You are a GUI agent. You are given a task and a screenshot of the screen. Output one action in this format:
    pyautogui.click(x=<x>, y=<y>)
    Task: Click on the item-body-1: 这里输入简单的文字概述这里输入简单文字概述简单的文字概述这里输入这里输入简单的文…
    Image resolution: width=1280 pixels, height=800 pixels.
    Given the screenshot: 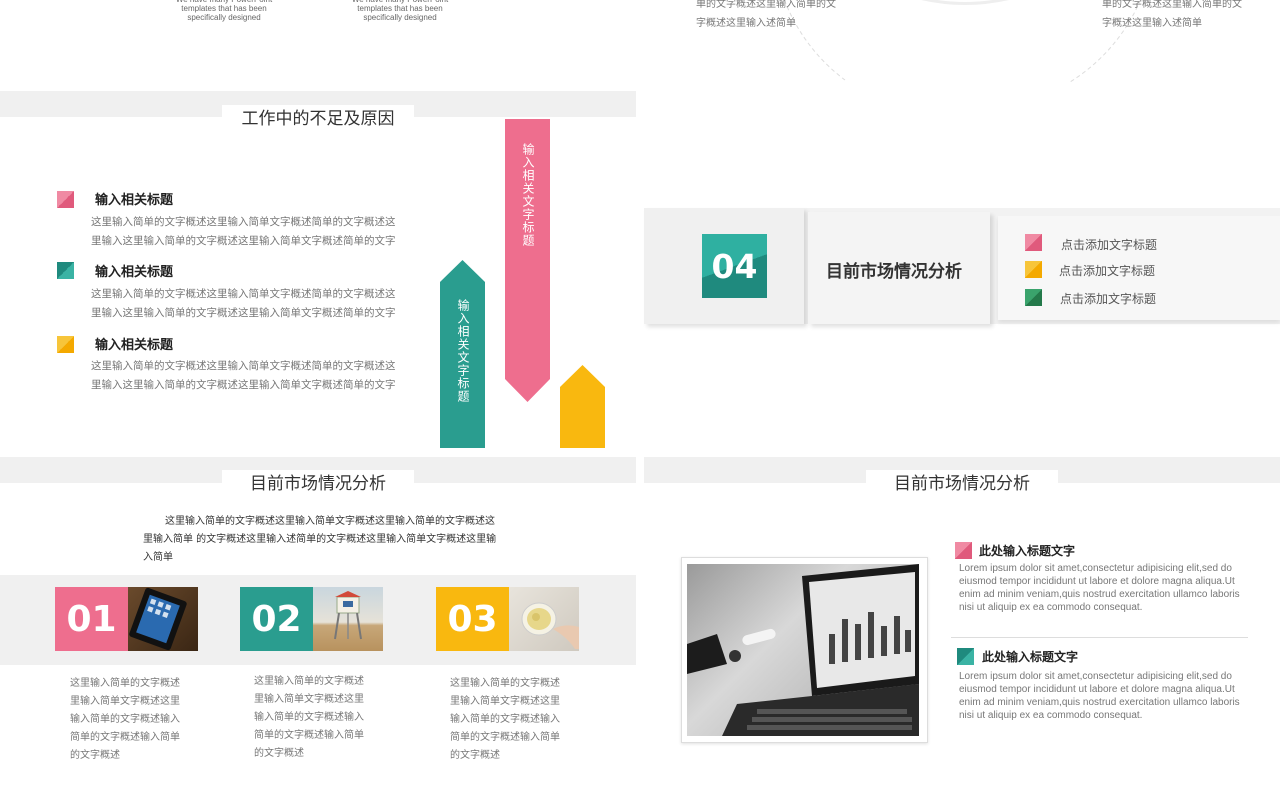 What is the action you would take?
    pyautogui.click(x=243, y=231)
    